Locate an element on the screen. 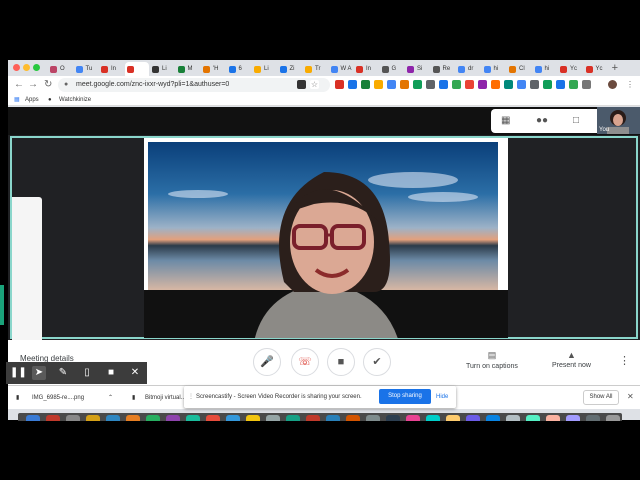 Image resolution: width=640 pixels, height=480 pixels. browser-tab: 6 is located at coordinates (239, 69).